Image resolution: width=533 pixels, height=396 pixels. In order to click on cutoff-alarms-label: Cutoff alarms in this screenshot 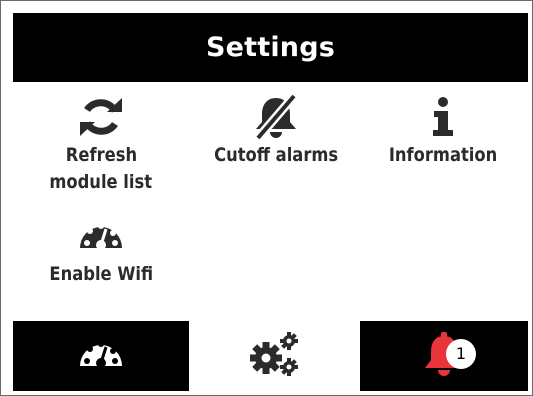, I will do `click(276, 155)`.